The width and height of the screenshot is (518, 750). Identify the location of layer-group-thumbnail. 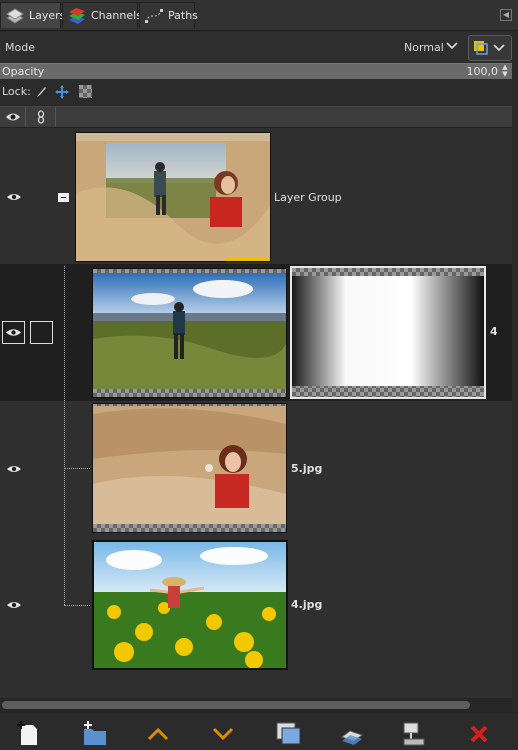
(173, 197).